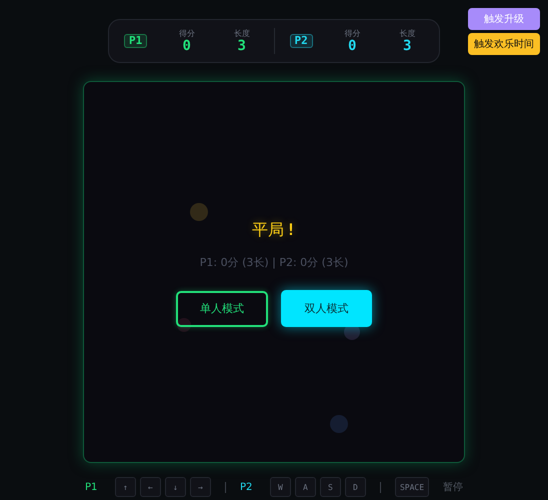 The image size is (548, 500). Describe the element at coordinates (150, 487) in the screenshot. I see `key-cap: ←` at that location.